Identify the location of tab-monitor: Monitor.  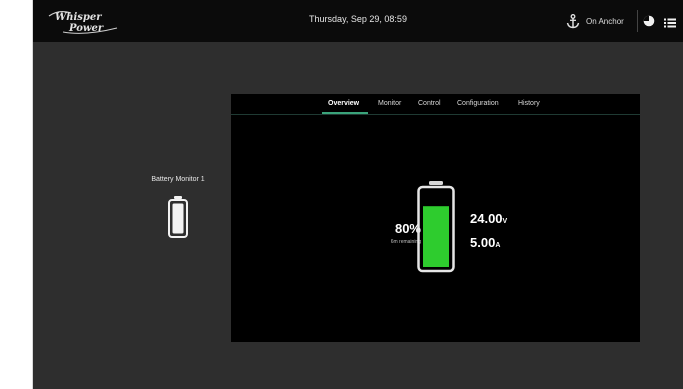
(389, 103).